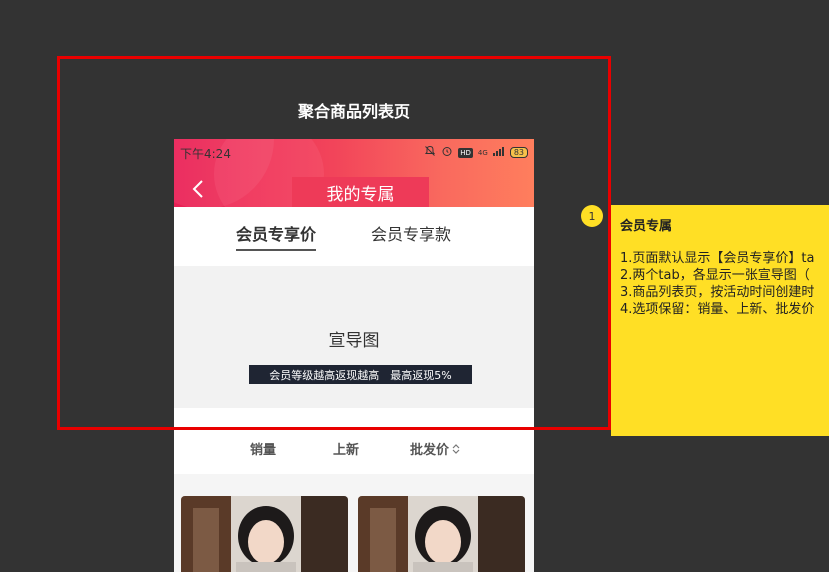 Image resolution: width=829 pixels, height=572 pixels. I want to click on sort-by-wholesale-price: 批发价, so click(435, 448).